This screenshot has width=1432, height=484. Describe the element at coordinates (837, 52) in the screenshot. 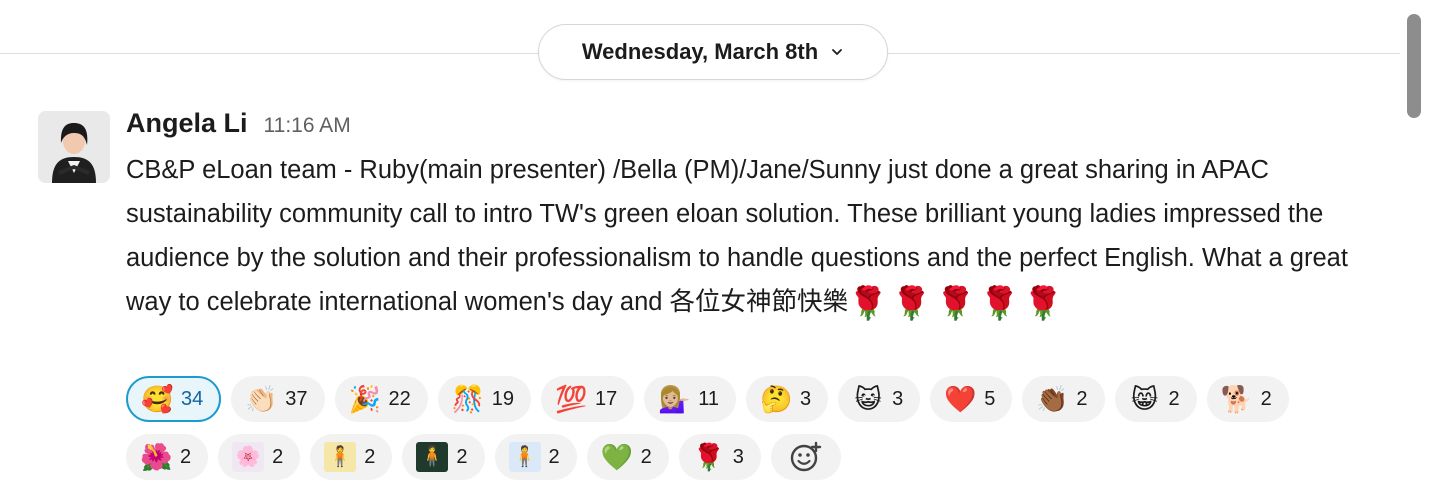

I see `chevron-down-icon` at that location.